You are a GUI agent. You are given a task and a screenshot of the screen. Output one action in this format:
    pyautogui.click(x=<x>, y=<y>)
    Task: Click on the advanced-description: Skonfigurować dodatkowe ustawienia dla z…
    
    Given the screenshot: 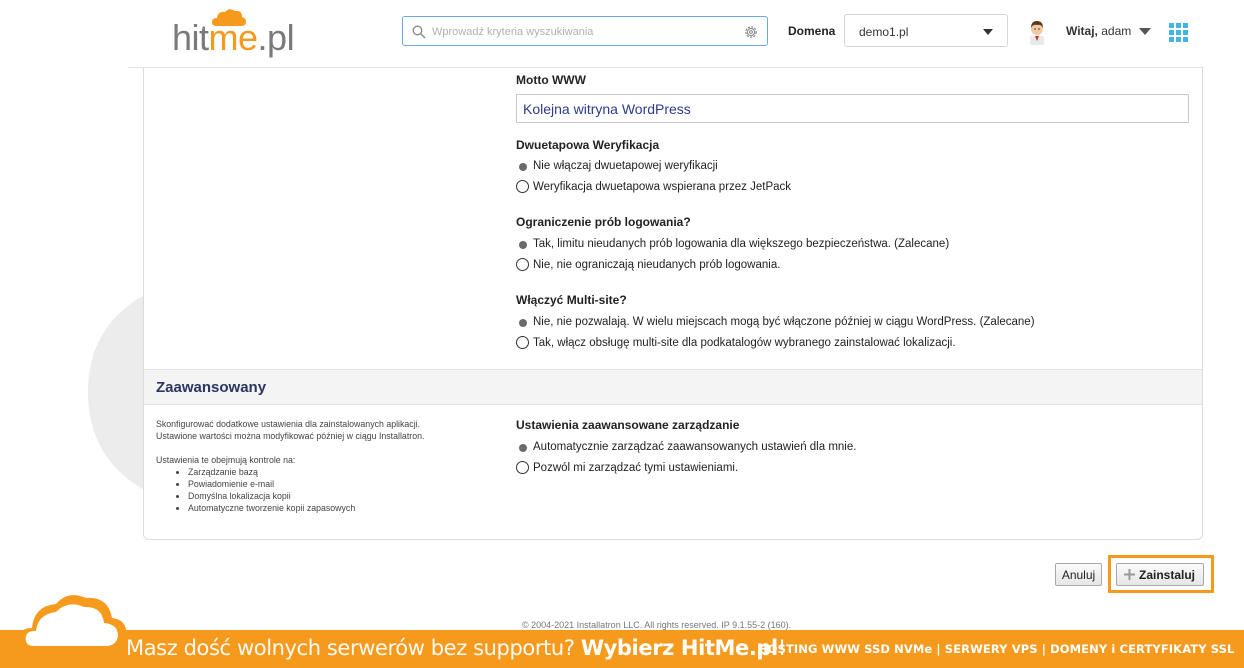 What is the action you would take?
    pyautogui.click(x=321, y=466)
    